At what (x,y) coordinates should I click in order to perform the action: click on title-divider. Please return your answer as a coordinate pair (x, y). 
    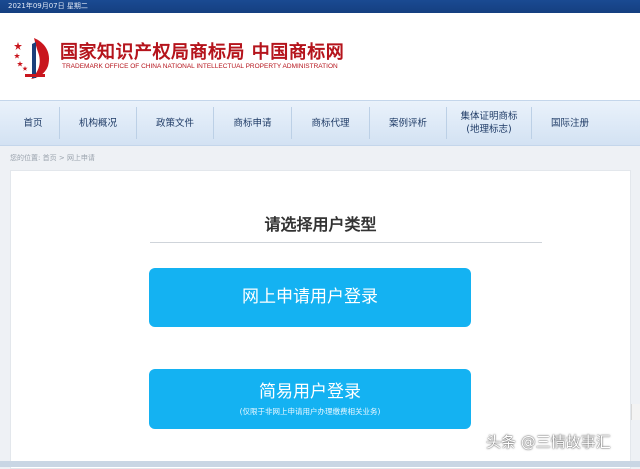
    Looking at the image, I should click on (346, 242).